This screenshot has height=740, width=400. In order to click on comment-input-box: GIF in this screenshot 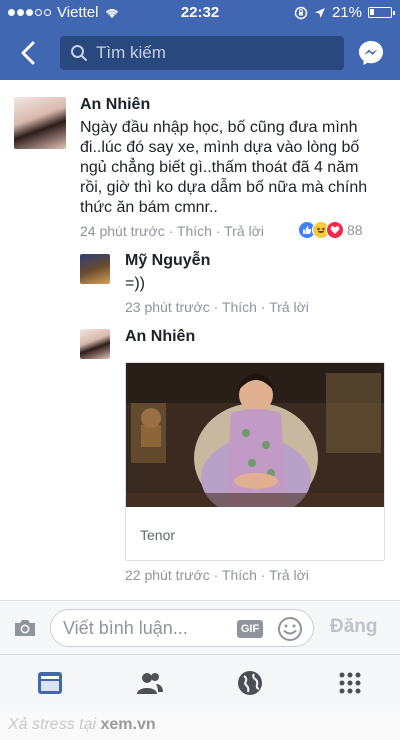, I will do `click(182, 628)`.